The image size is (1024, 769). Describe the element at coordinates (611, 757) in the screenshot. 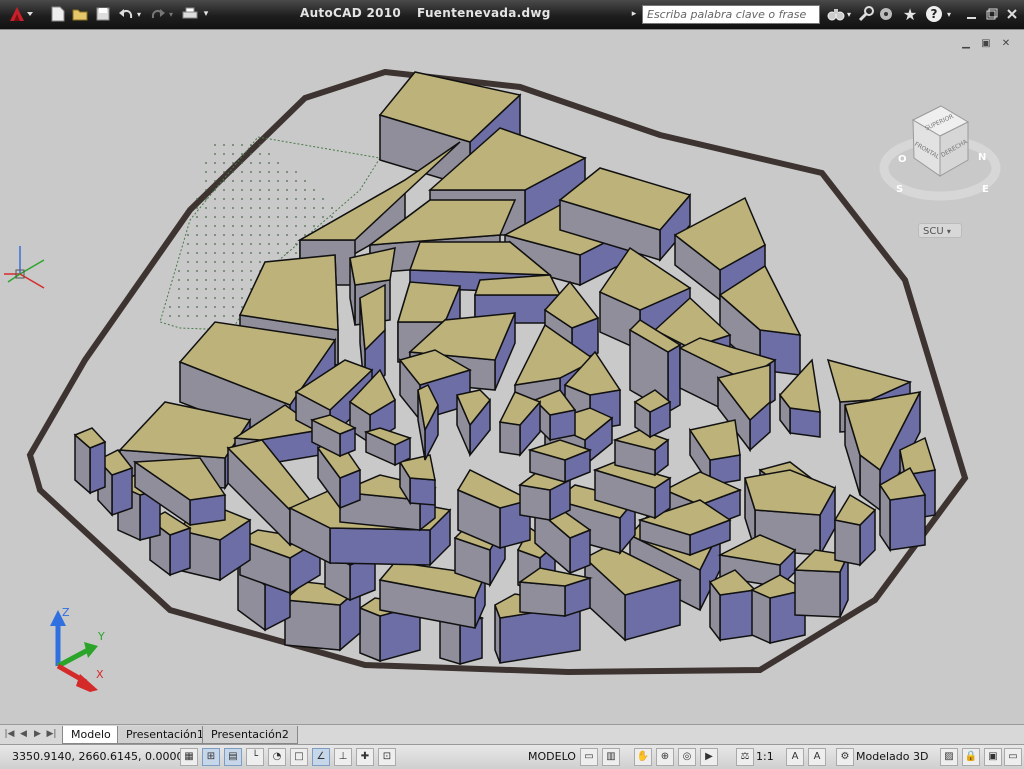

I see `quick-view-drawings-icon: ▥` at that location.